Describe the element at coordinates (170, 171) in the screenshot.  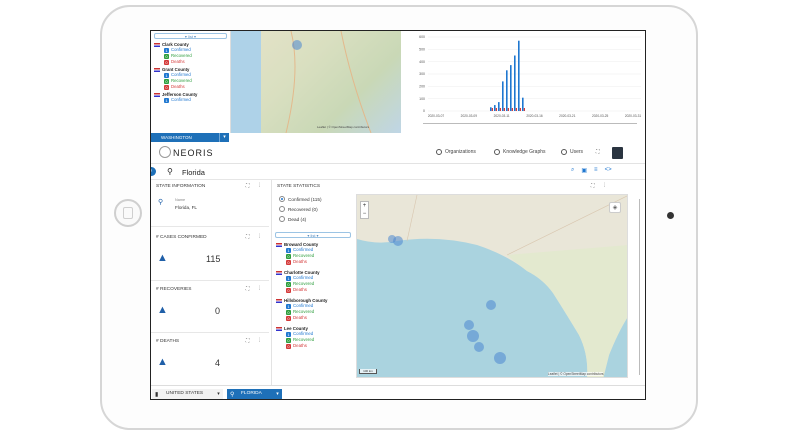
I see `location-pin-icon: ⚲` at that location.